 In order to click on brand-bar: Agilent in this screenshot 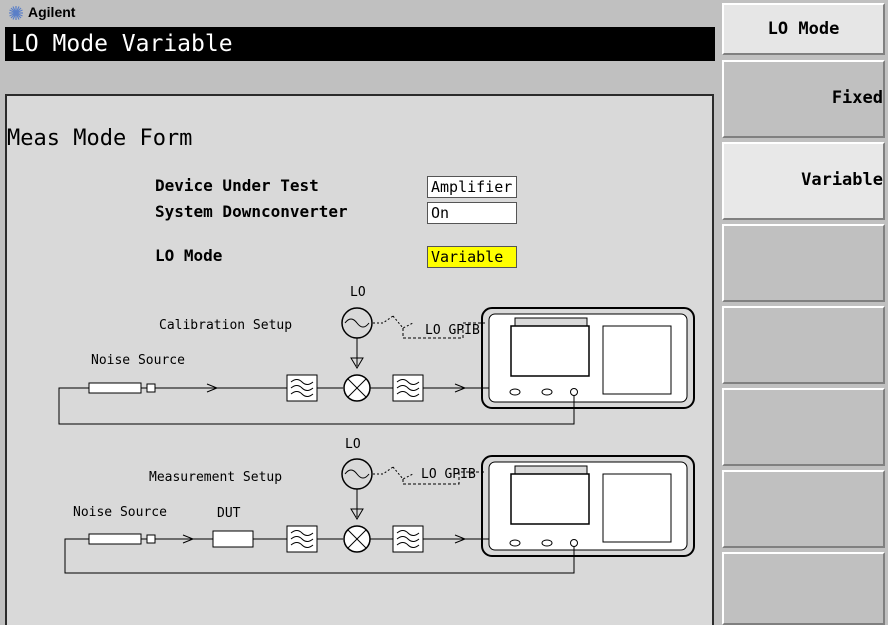, I will do `click(359, 14)`.